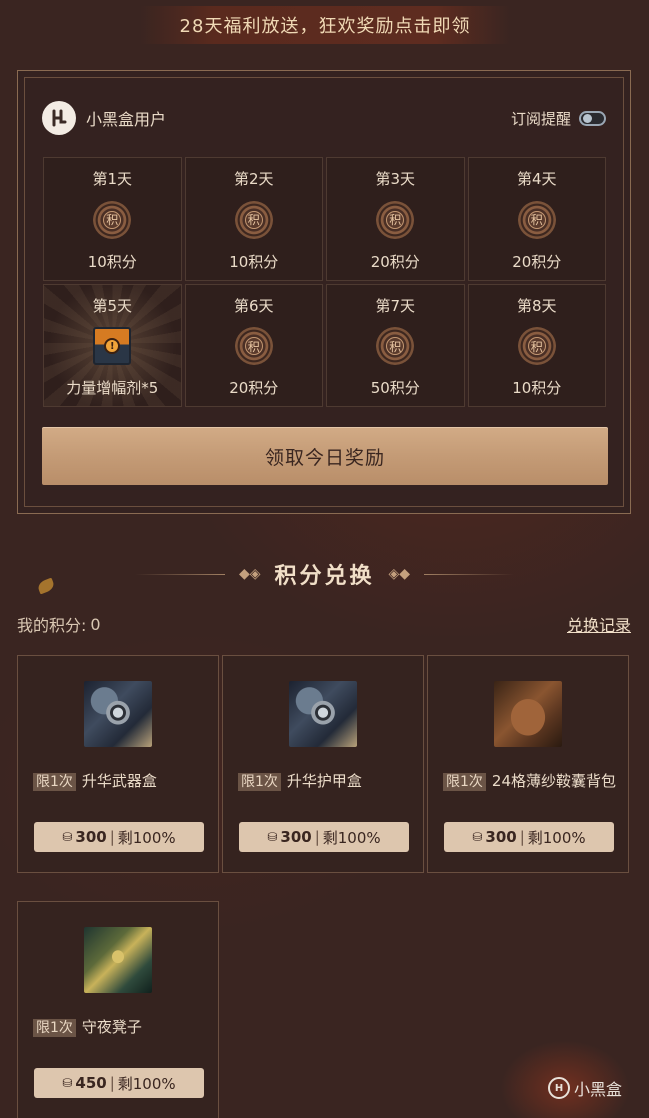 The image size is (649, 1118). I want to click on subscribe-reminder: 订阅提醒, so click(558, 118).